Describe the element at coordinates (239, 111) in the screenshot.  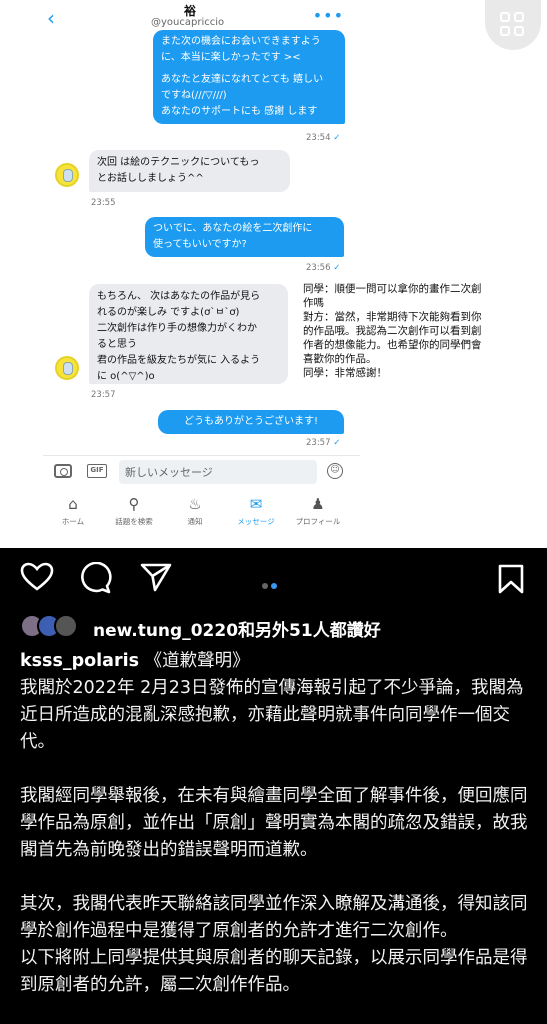
I see `message-line: あなたのサポートにも 感謝 します` at that location.